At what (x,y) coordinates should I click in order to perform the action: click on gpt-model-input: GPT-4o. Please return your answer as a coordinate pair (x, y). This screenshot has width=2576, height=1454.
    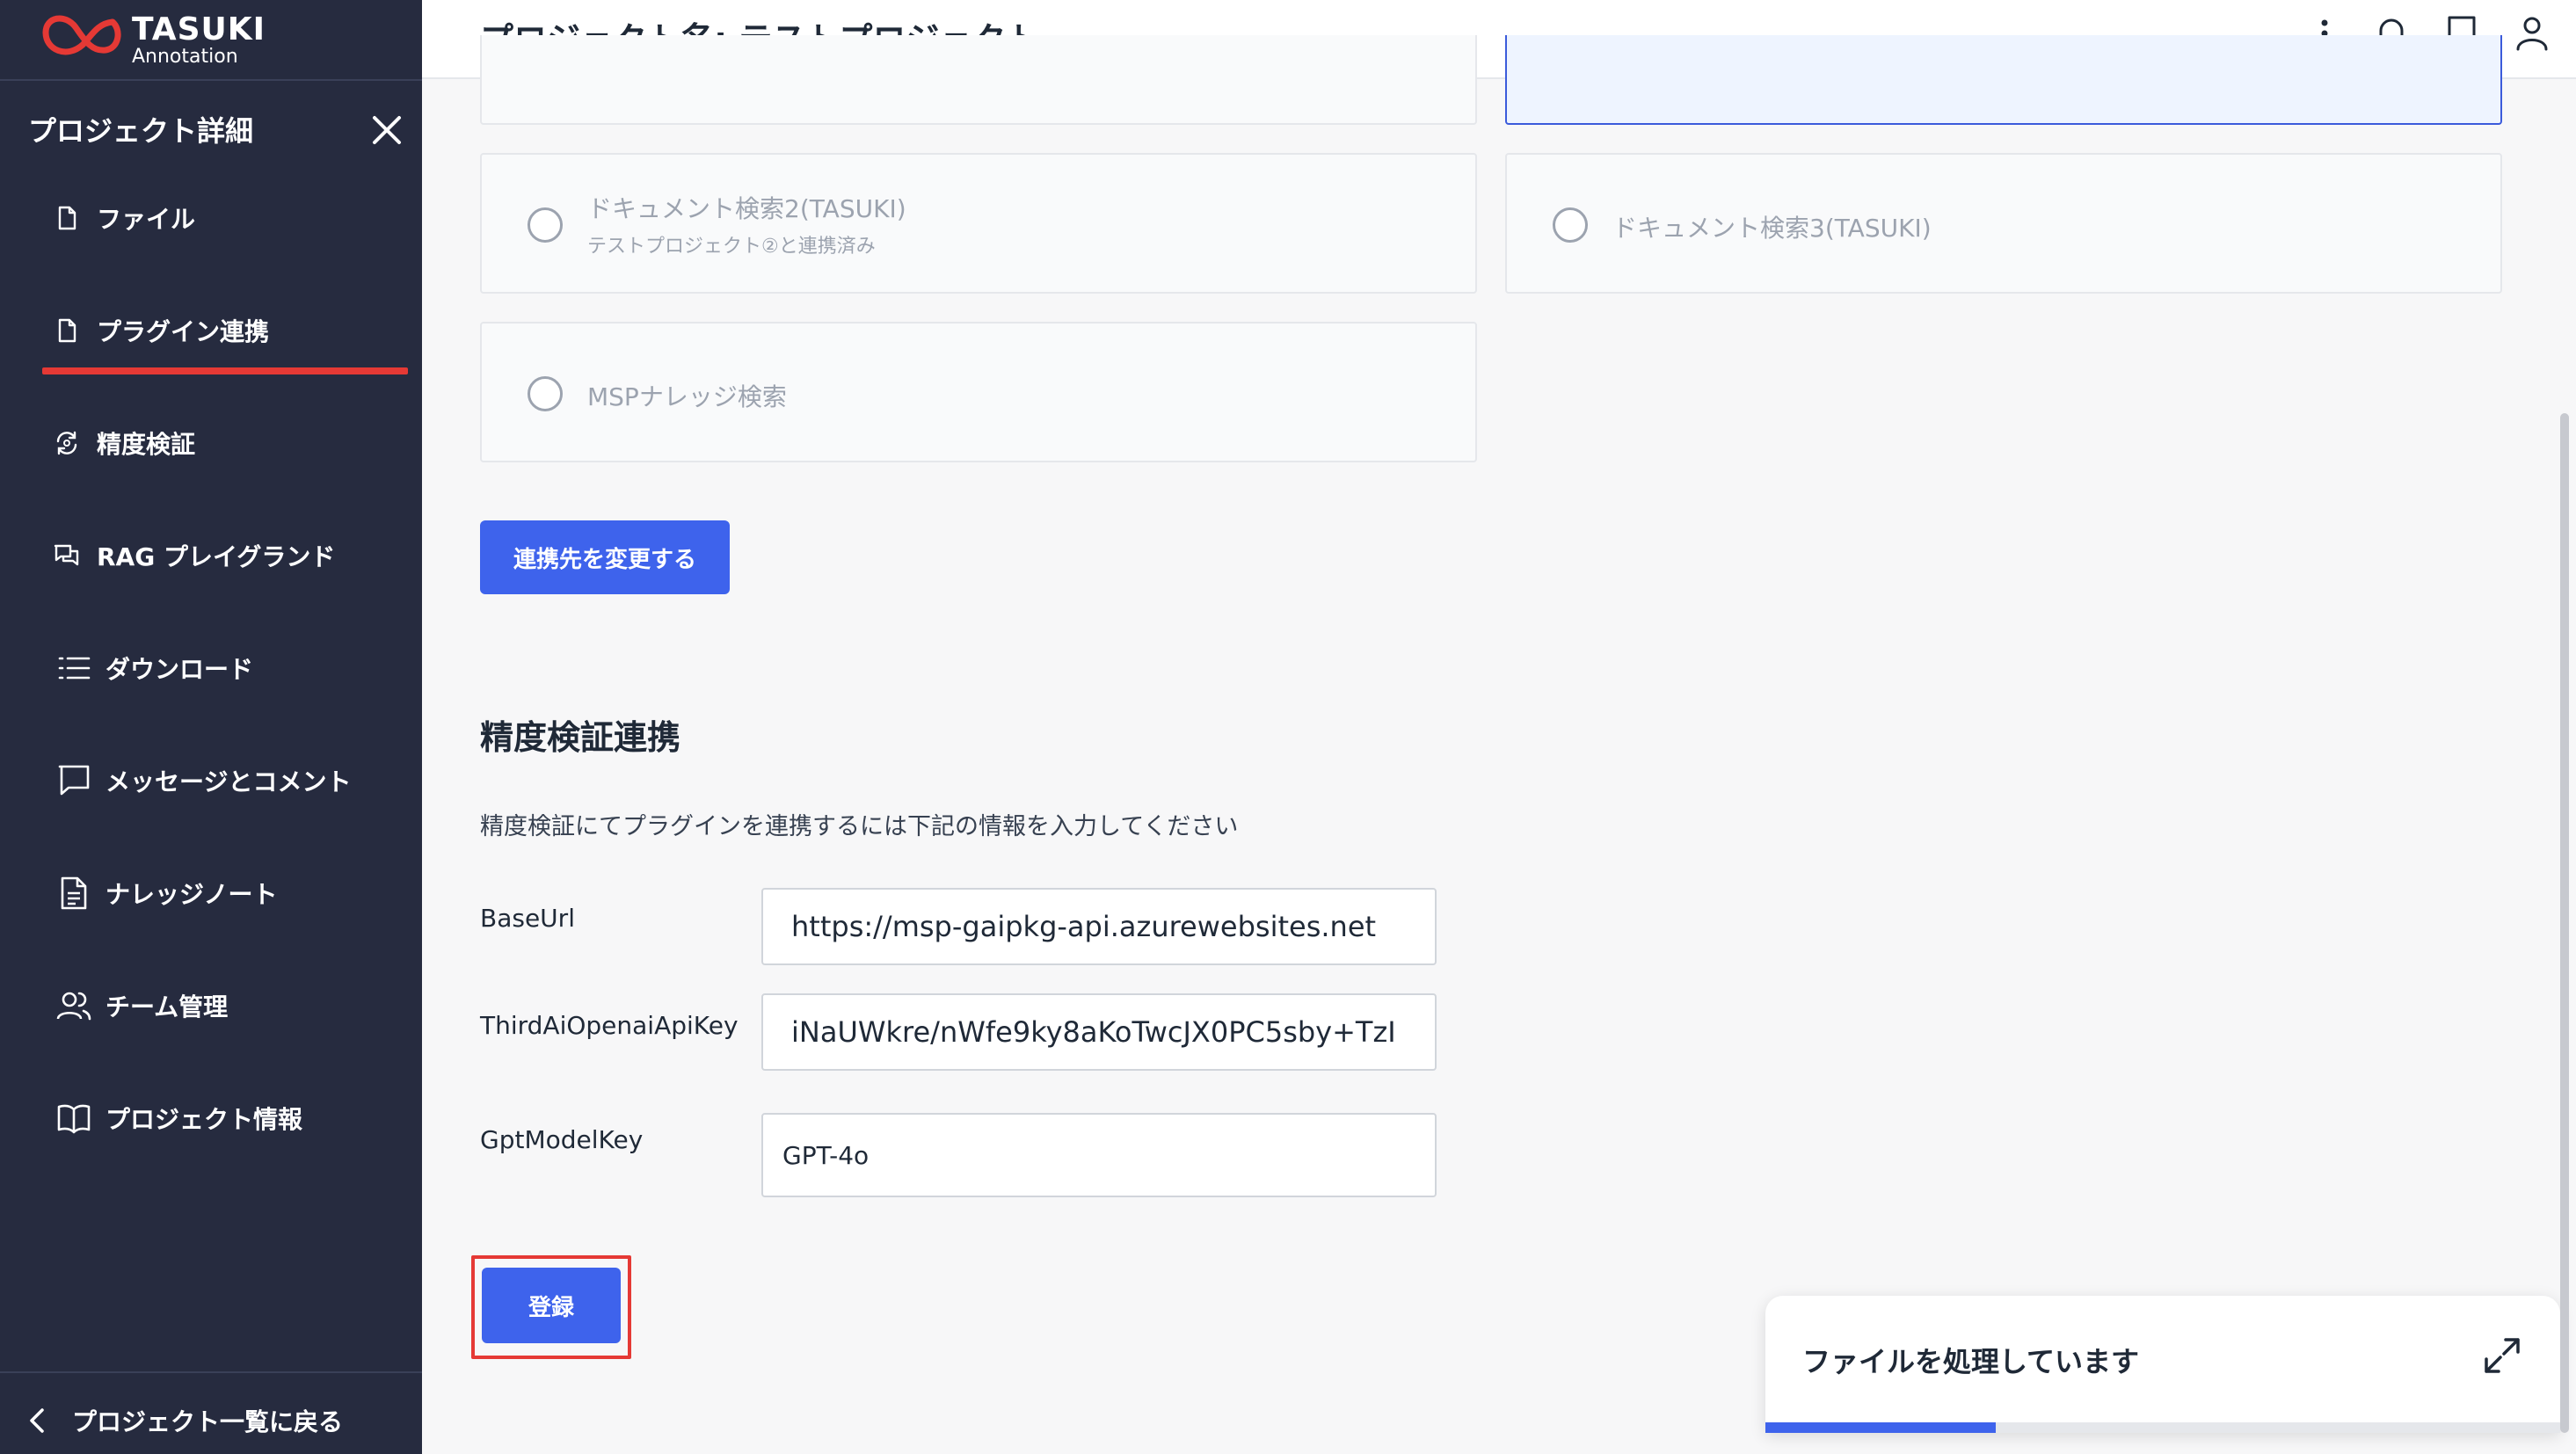
    Looking at the image, I should click on (1099, 1155).